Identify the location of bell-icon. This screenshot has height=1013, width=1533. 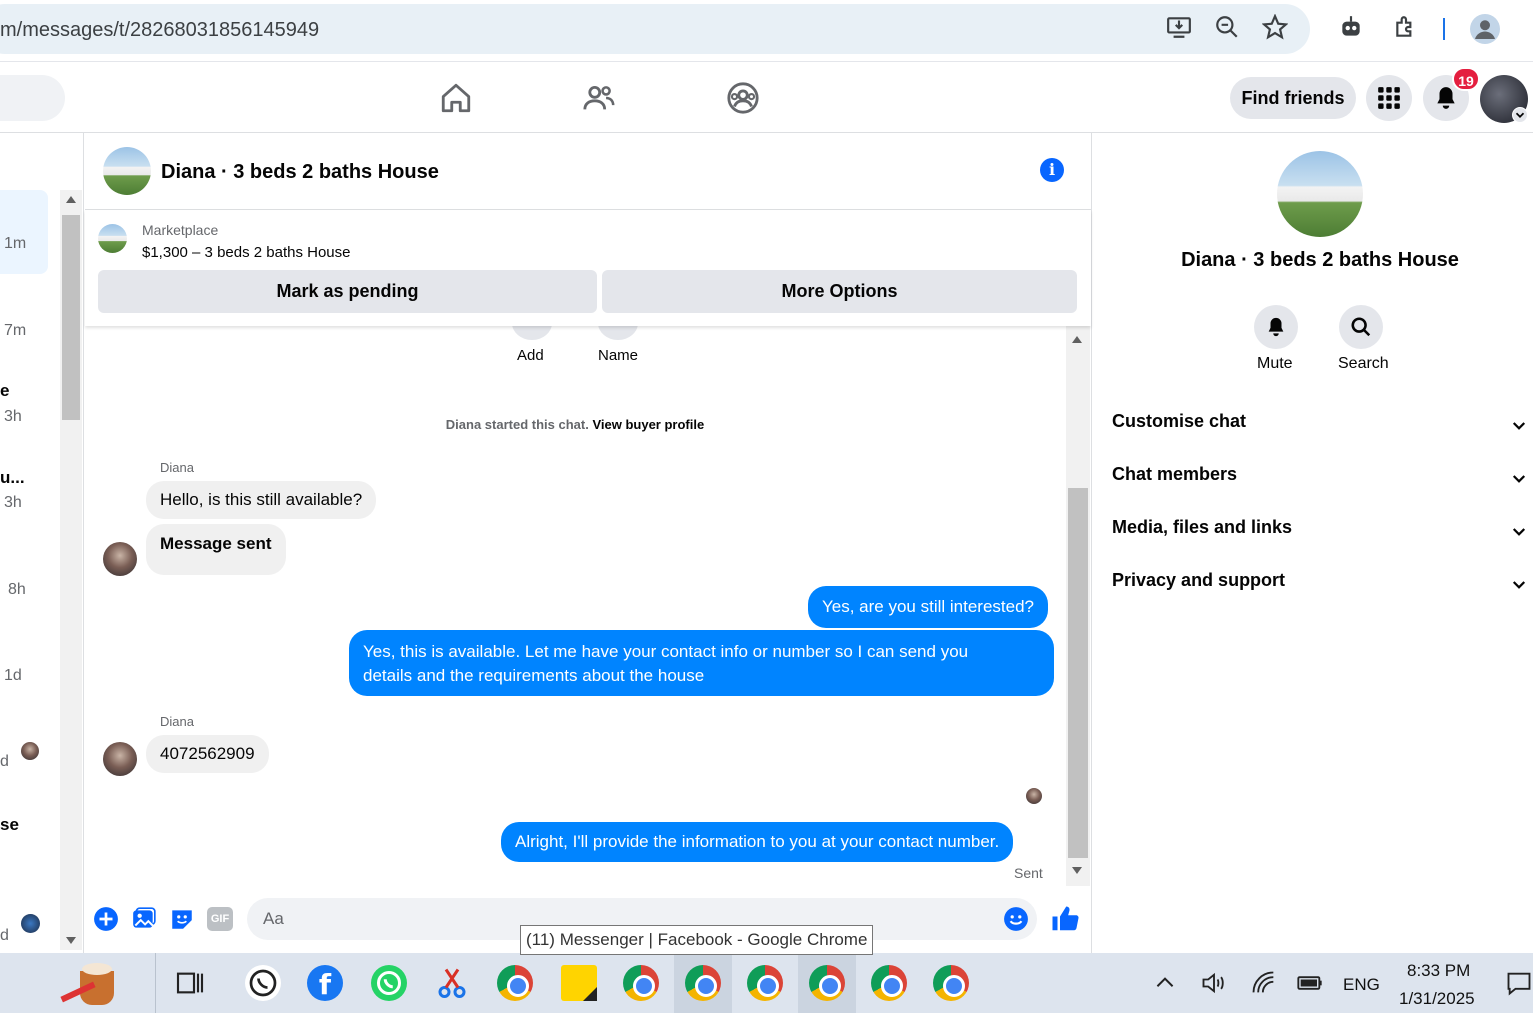
(1446, 98).